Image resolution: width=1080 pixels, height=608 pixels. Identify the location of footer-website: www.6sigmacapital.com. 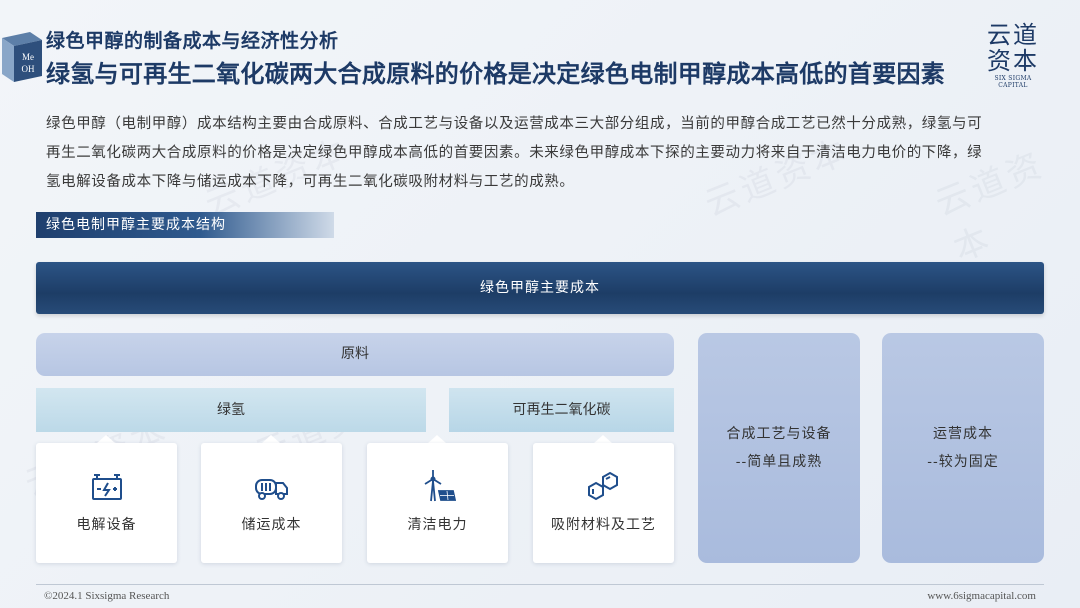
(981, 596).